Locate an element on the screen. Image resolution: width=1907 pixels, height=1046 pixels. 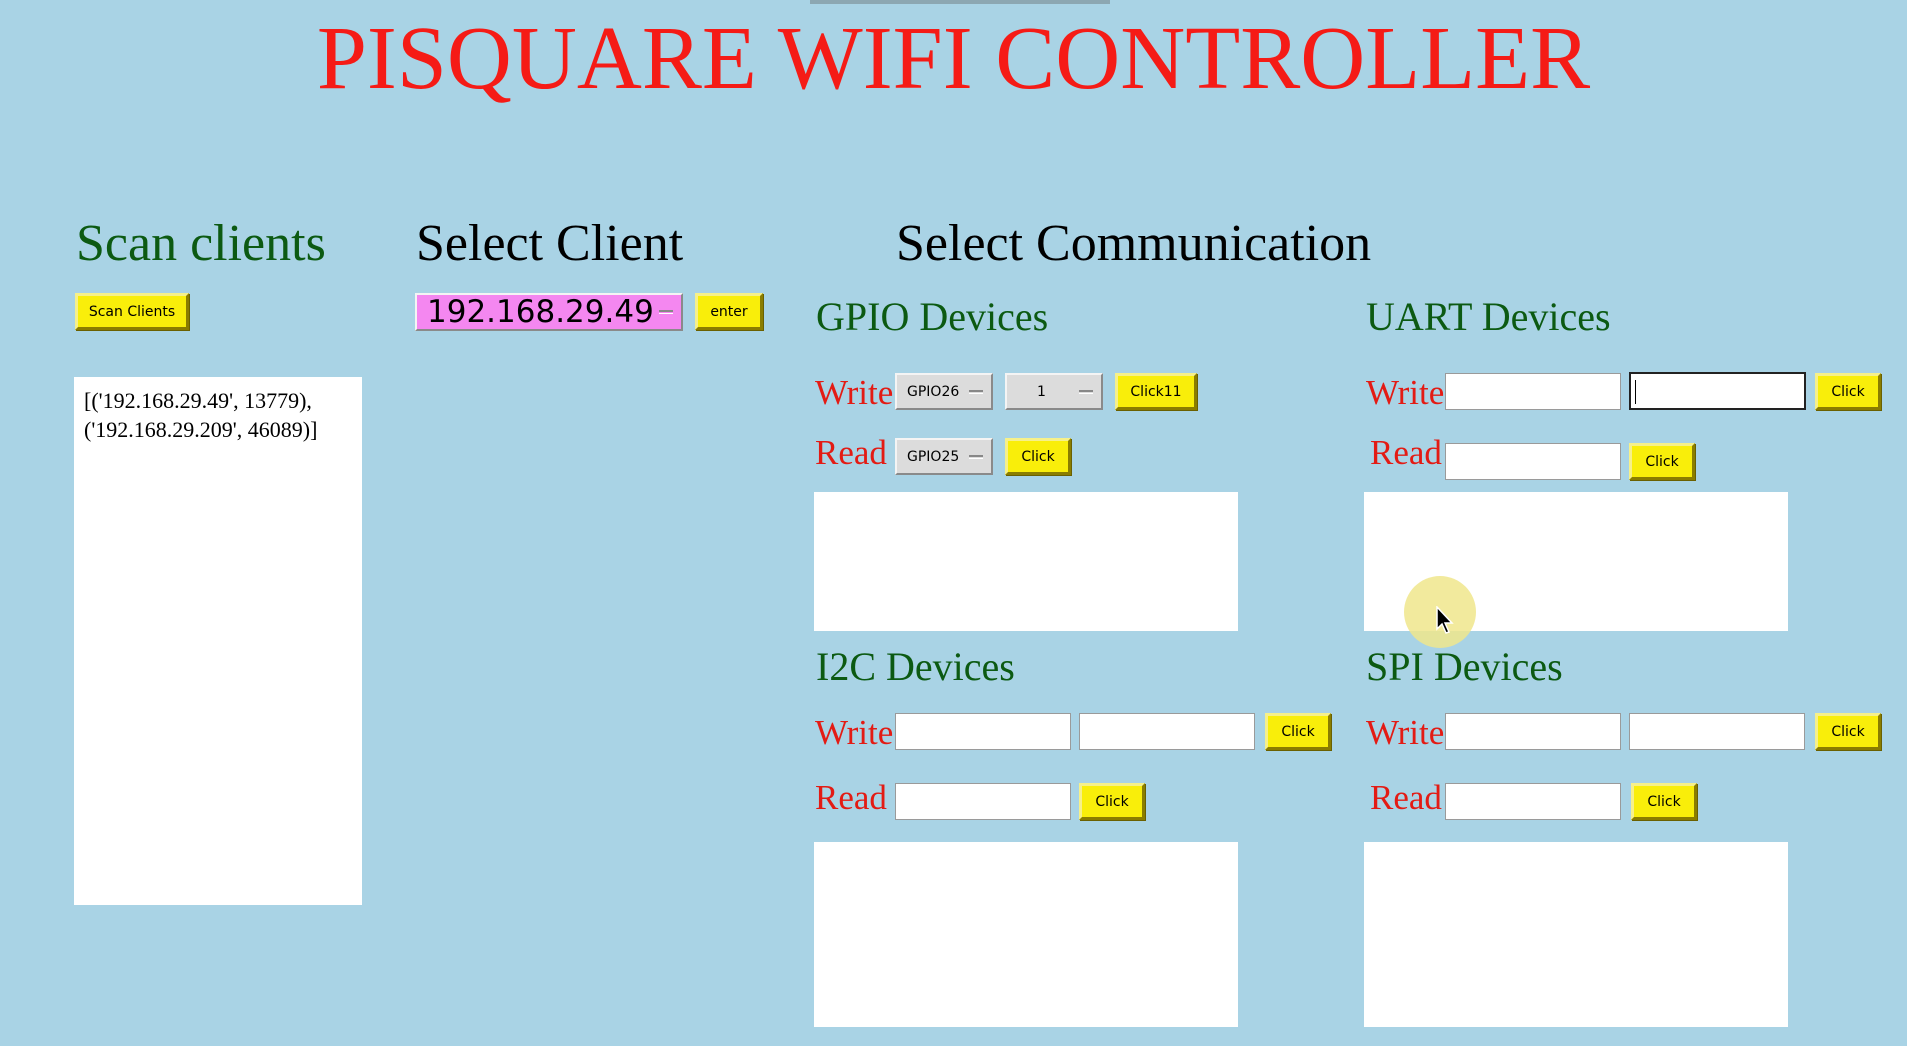
i2c-write-button: Click is located at coordinates (1298, 731).